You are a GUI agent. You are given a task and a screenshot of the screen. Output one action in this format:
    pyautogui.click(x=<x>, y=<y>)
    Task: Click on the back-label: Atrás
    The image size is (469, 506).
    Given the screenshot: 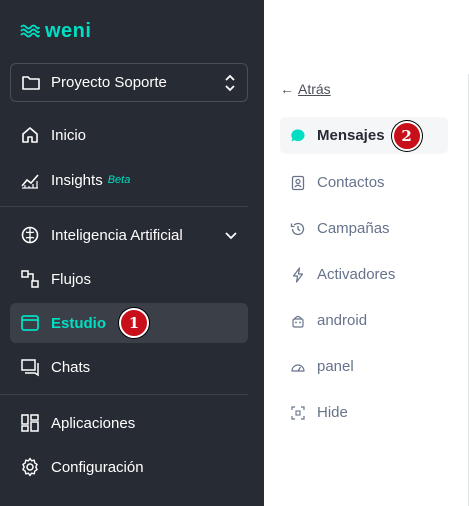 What is the action you would take?
    pyautogui.click(x=314, y=89)
    